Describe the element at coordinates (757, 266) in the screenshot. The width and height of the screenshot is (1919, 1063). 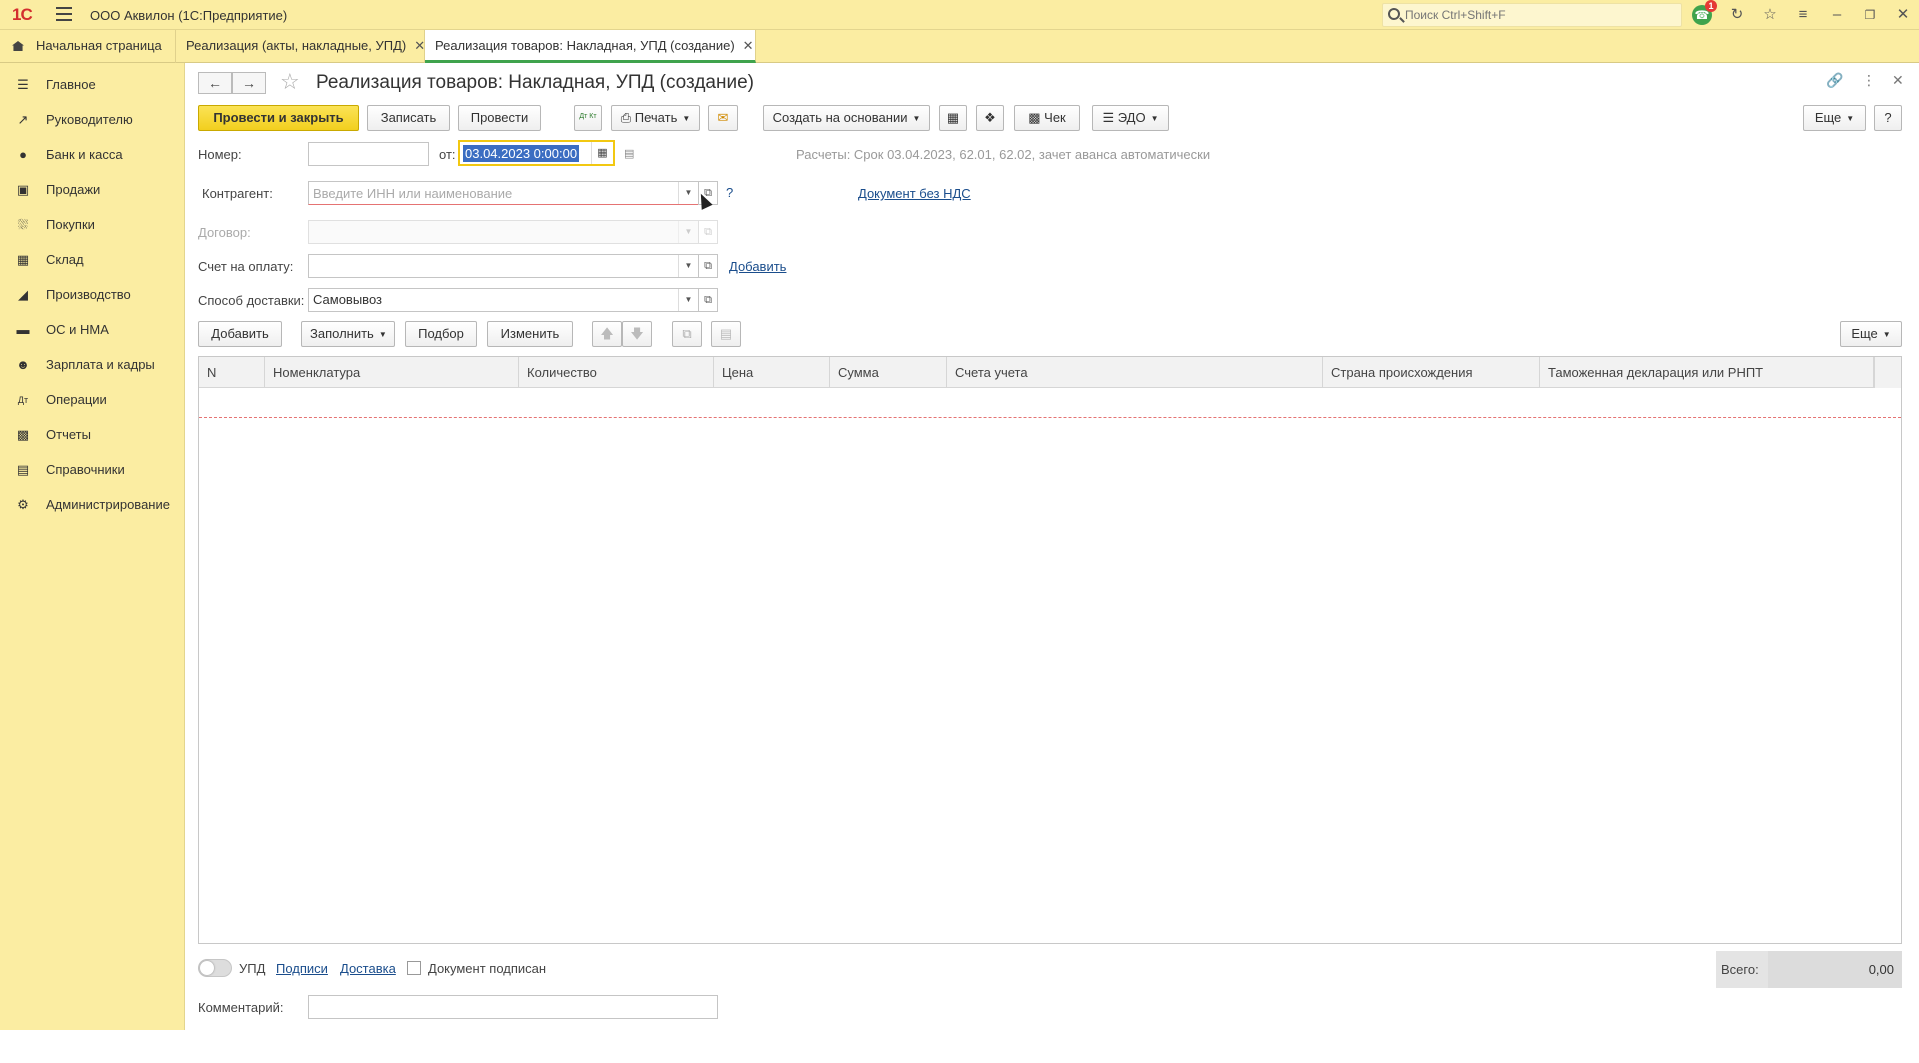
I see `invoice-add-link: Добавить` at that location.